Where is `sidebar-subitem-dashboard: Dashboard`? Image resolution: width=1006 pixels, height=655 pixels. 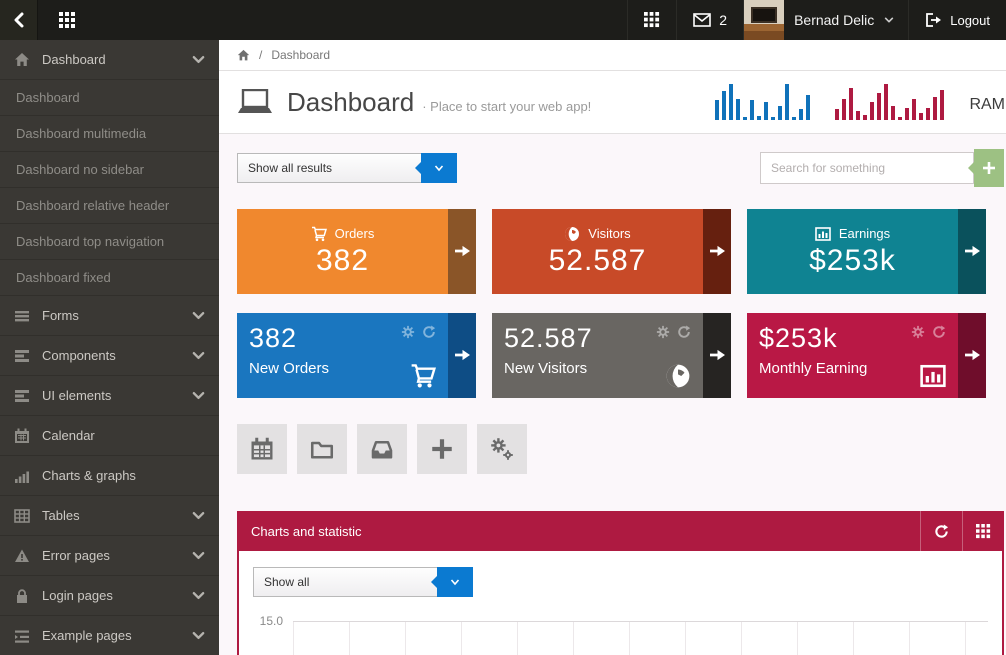
sidebar-subitem-dashboard: Dashboard is located at coordinates (109, 98).